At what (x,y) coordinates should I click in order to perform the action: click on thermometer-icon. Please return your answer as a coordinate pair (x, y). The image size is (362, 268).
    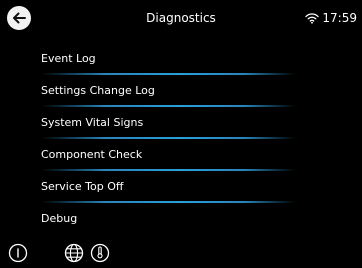
    Looking at the image, I should click on (100, 253).